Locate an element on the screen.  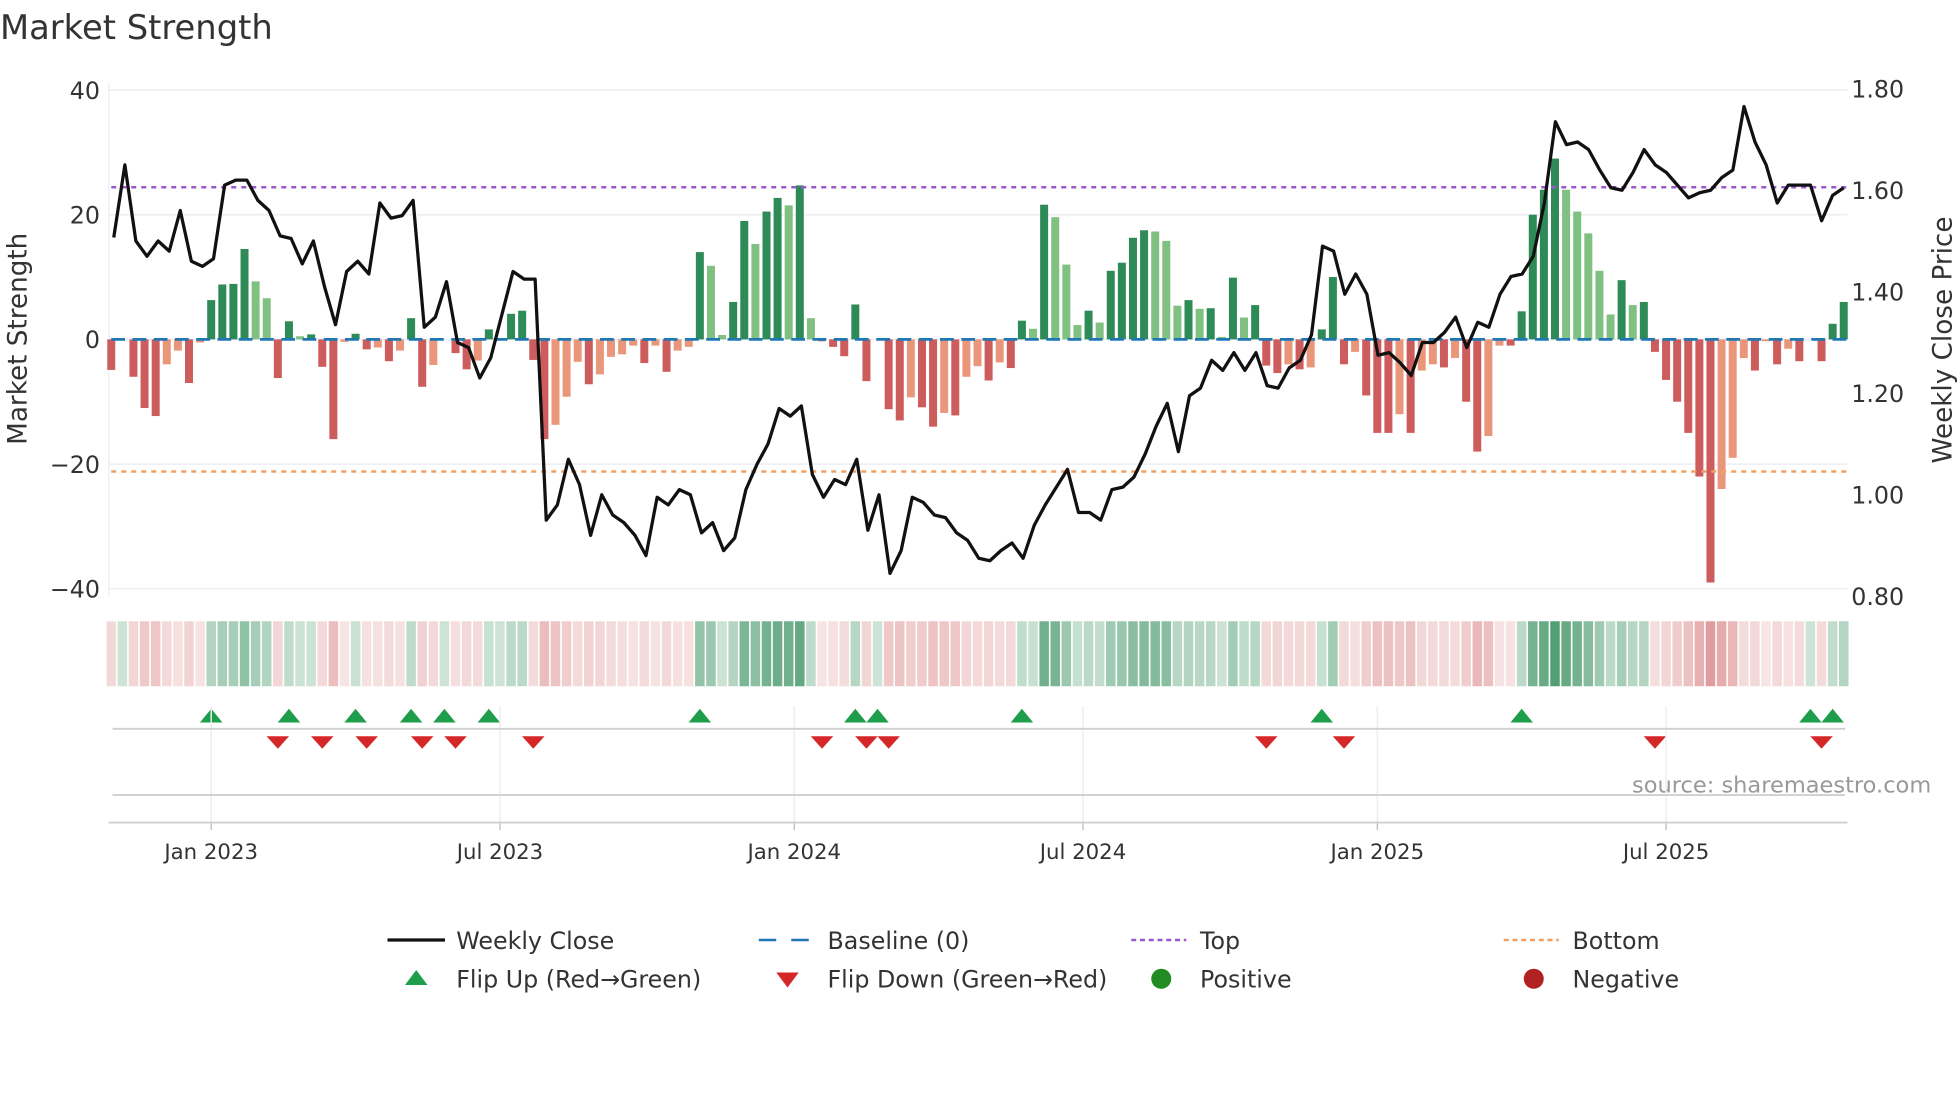
y2-tick-label: 1.40 is located at coordinates (1877, 293).